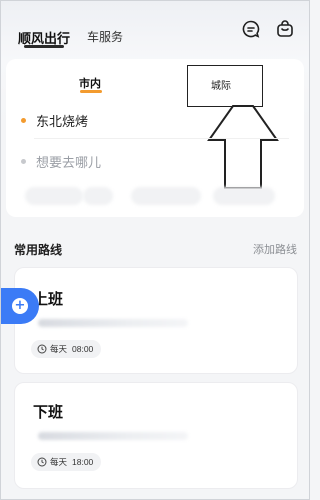 The width and height of the screenshot is (320, 500). I want to click on add-route-link: 添加路线, so click(275, 249).